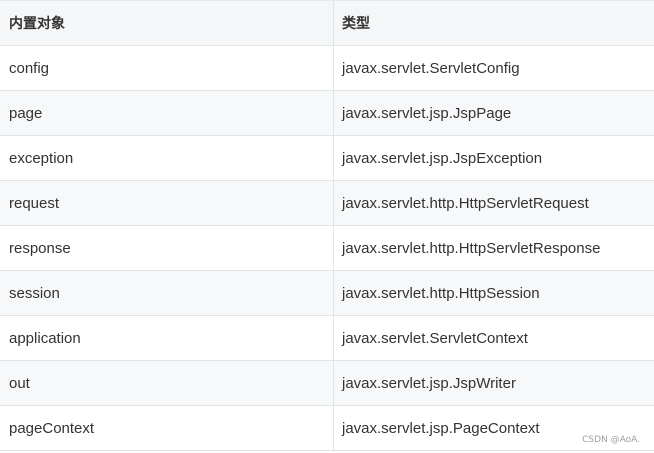  Describe the element at coordinates (167, 203) in the screenshot. I see `object-name-cell: request` at that location.